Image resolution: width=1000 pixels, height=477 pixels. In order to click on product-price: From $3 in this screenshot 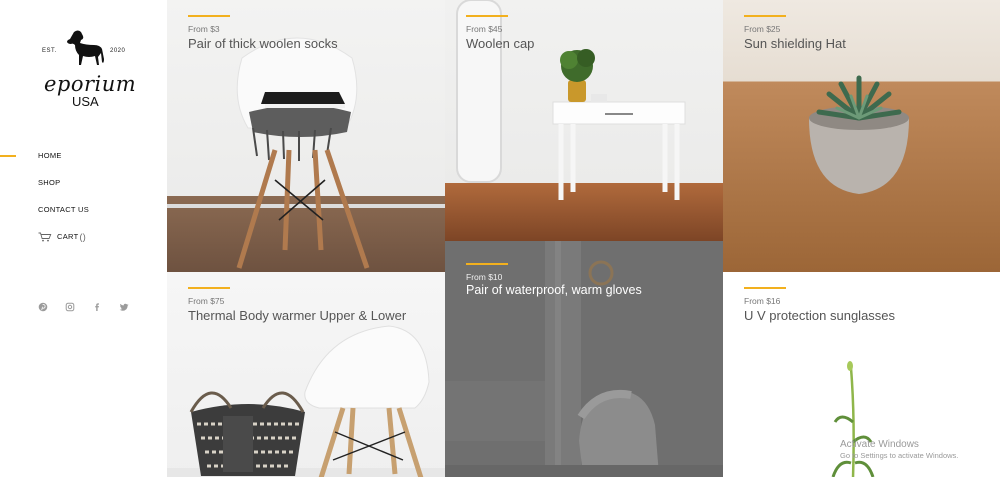, I will do `click(204, 29)`.